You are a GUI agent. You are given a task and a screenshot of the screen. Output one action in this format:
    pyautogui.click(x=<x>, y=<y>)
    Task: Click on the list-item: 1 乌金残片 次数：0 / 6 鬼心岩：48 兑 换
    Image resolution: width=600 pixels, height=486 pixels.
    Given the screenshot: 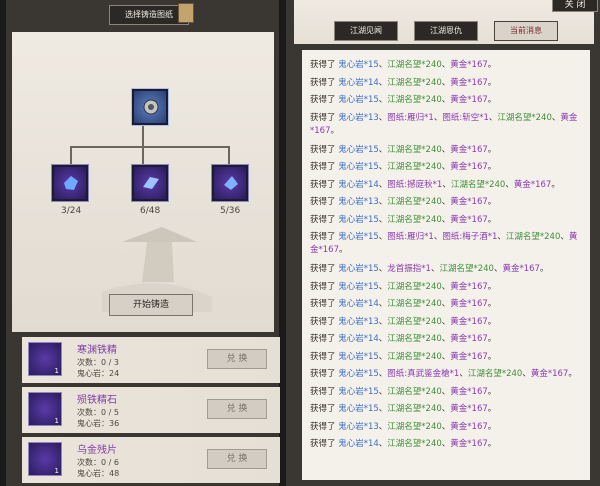 What is the action you would take?
    pyautogui.click(x=151, y=460)
    